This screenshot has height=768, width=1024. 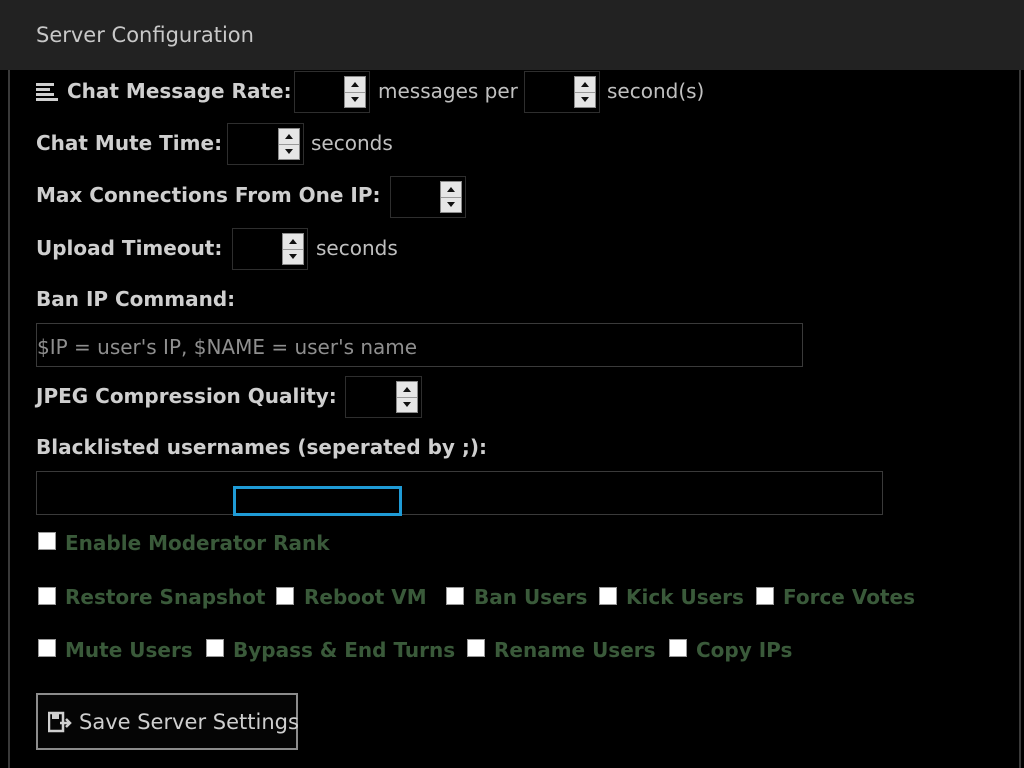 What do you see at coordinates (455, 596) in the screenshot?
I see `ban-users-checkbox` at bounding box center [455, 596].